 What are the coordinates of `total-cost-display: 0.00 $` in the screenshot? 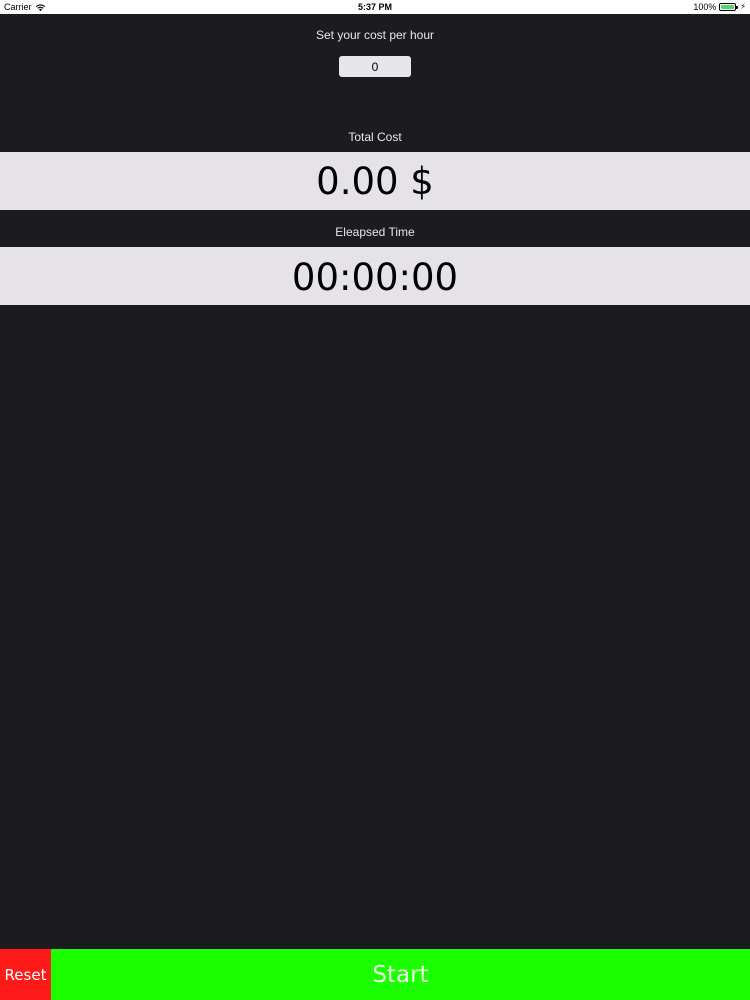 It's located at (375, 181).